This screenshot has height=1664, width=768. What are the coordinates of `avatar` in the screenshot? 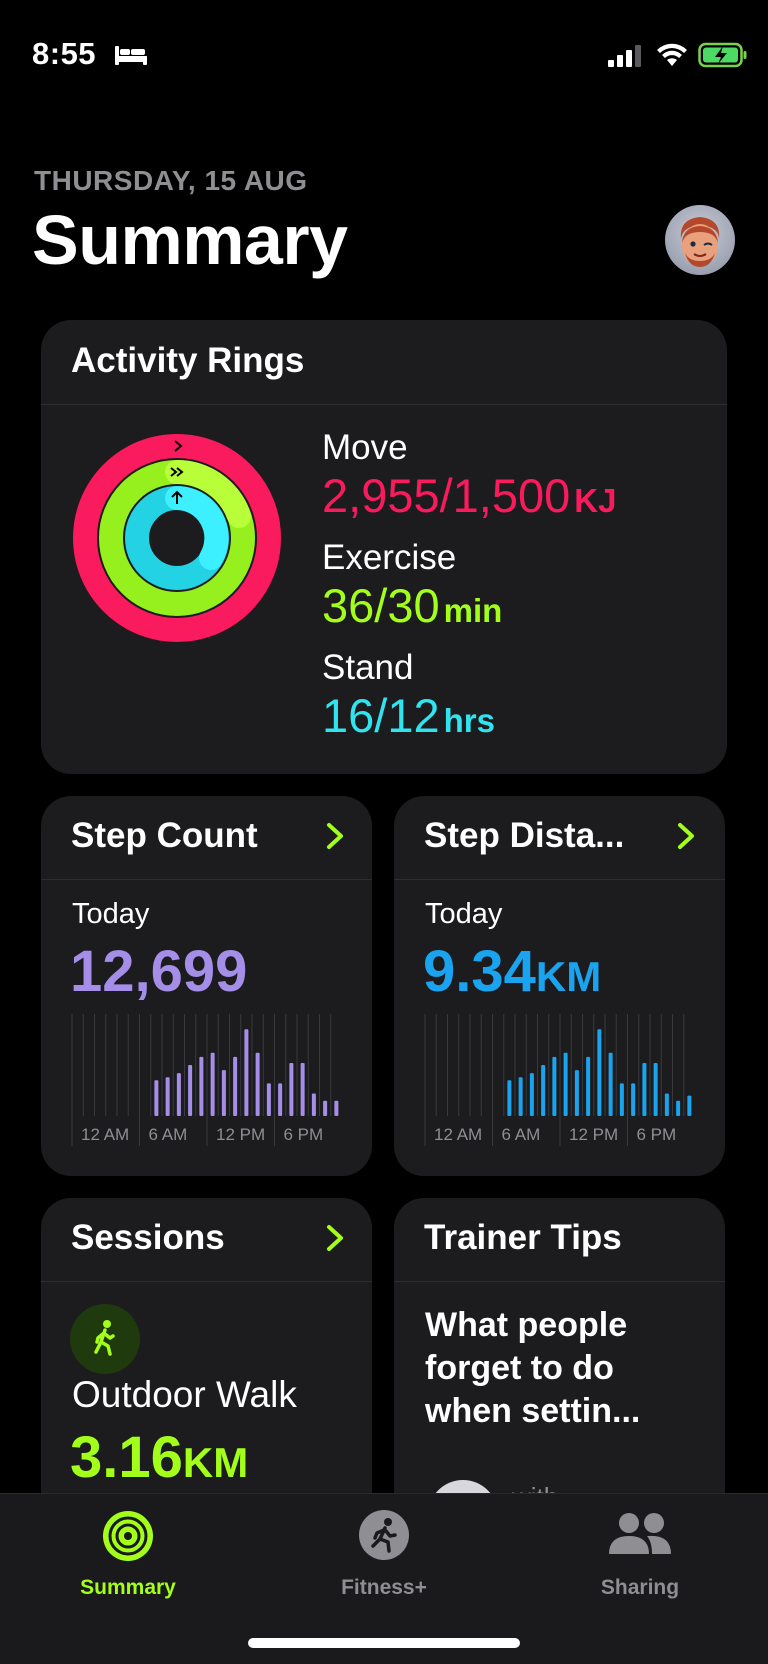 It's located at (700, 240).